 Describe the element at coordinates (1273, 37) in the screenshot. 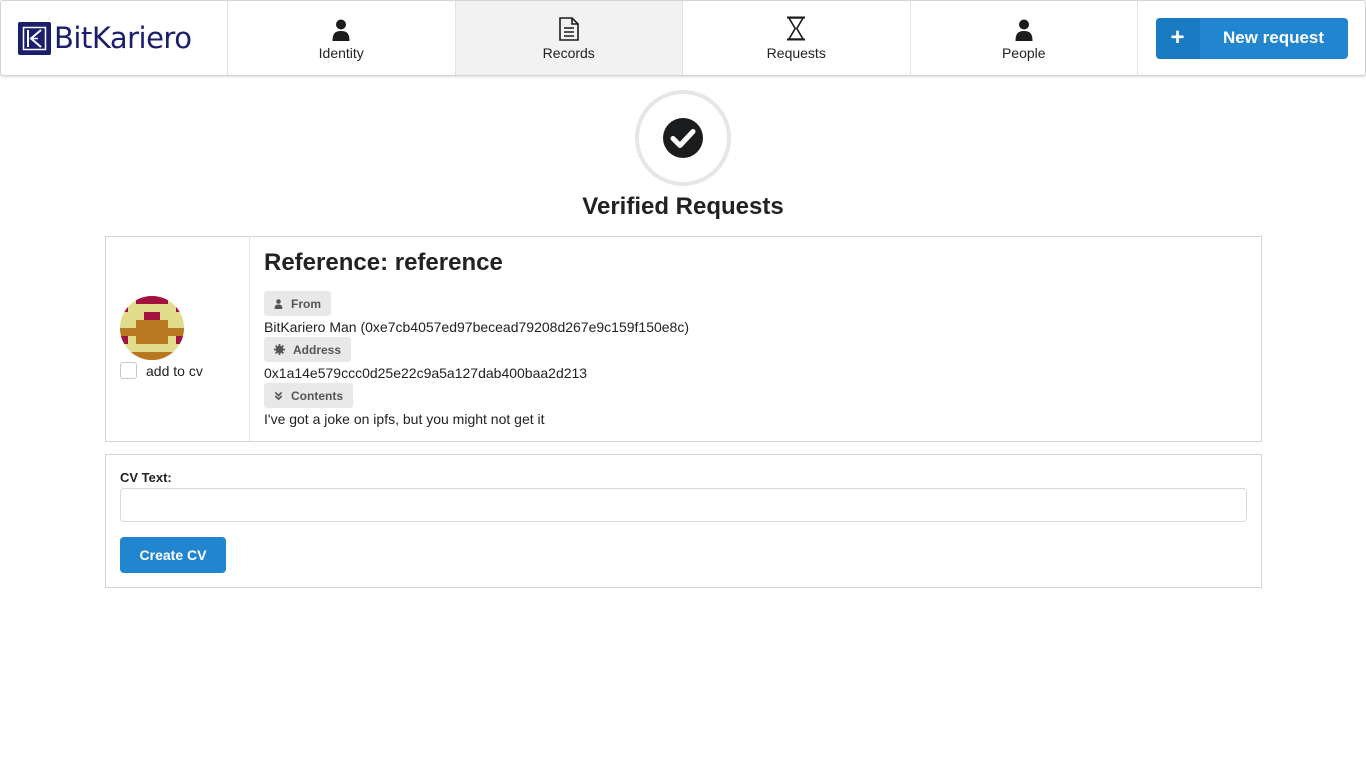

I see `new-request-label: New request` at that location.